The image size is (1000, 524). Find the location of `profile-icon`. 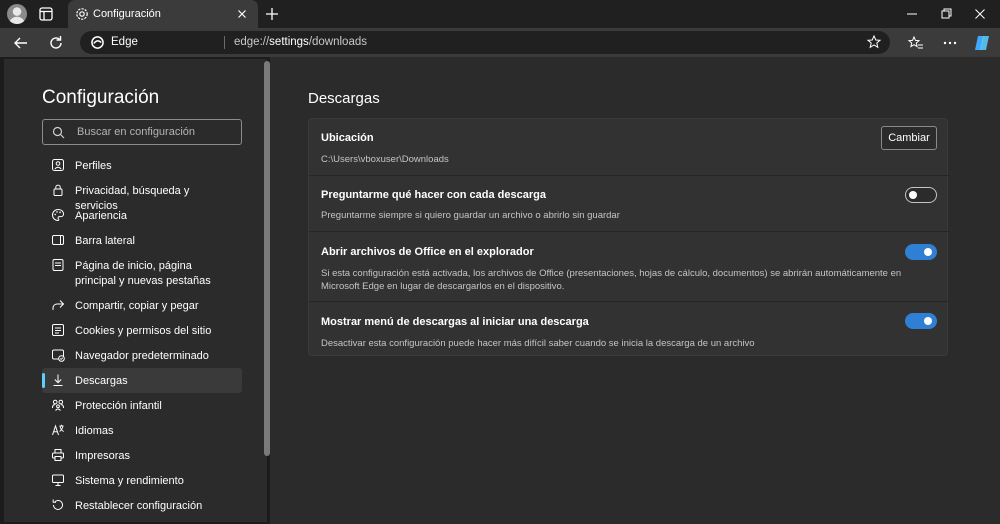

profile-icon is located at coordinates (58, 165).